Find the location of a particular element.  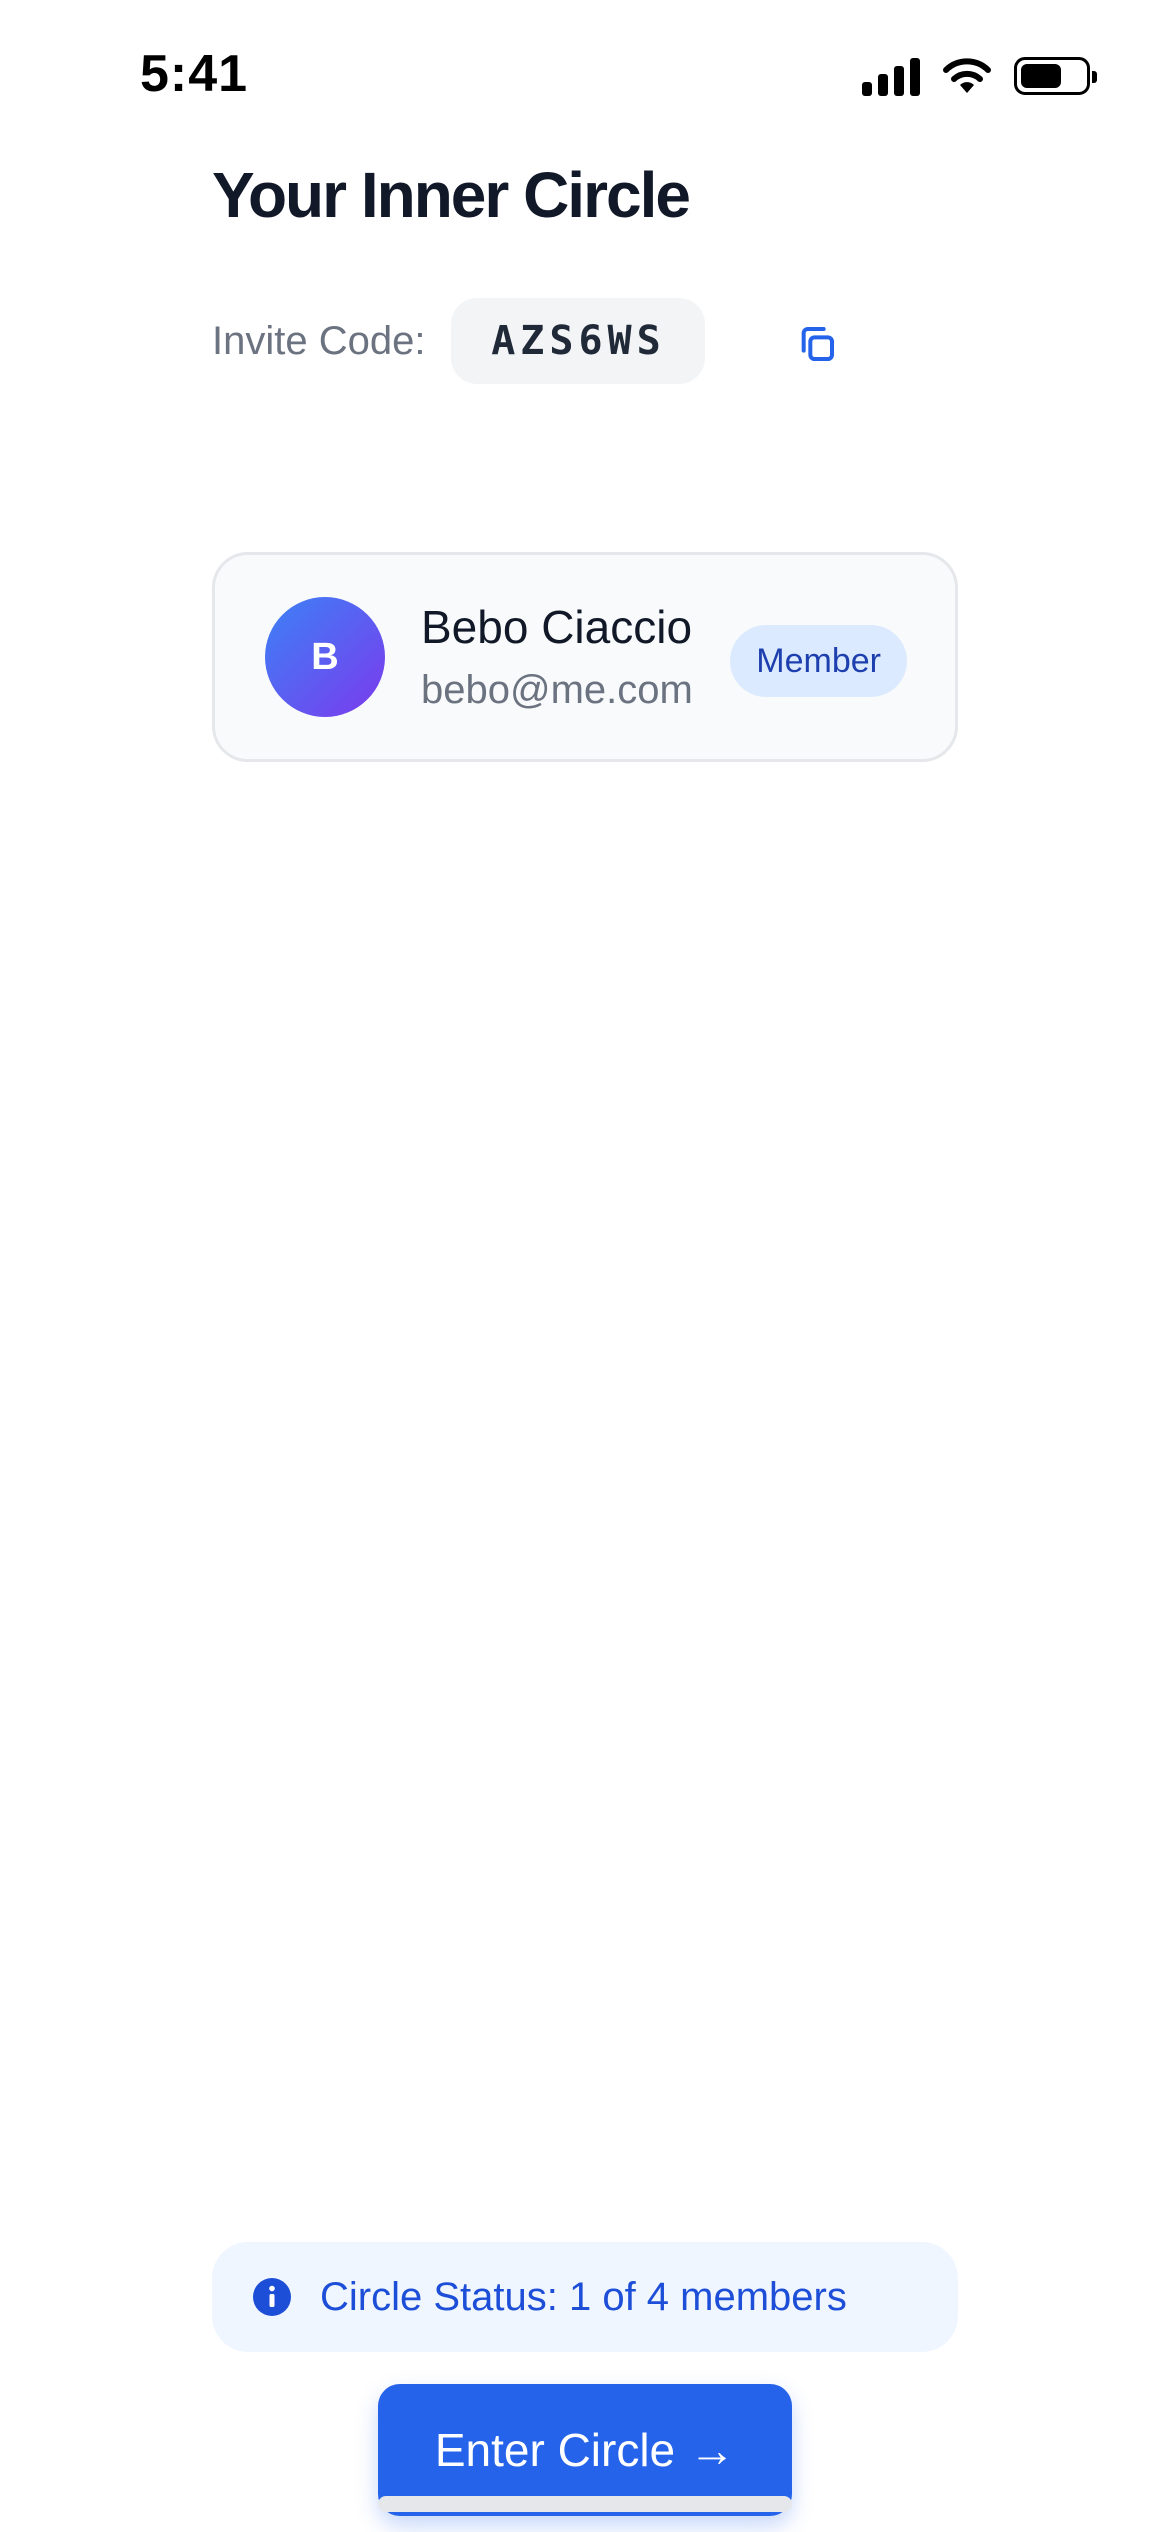

invite-row: Invite Code: AZS6WS is located at coordinates (459, 341).